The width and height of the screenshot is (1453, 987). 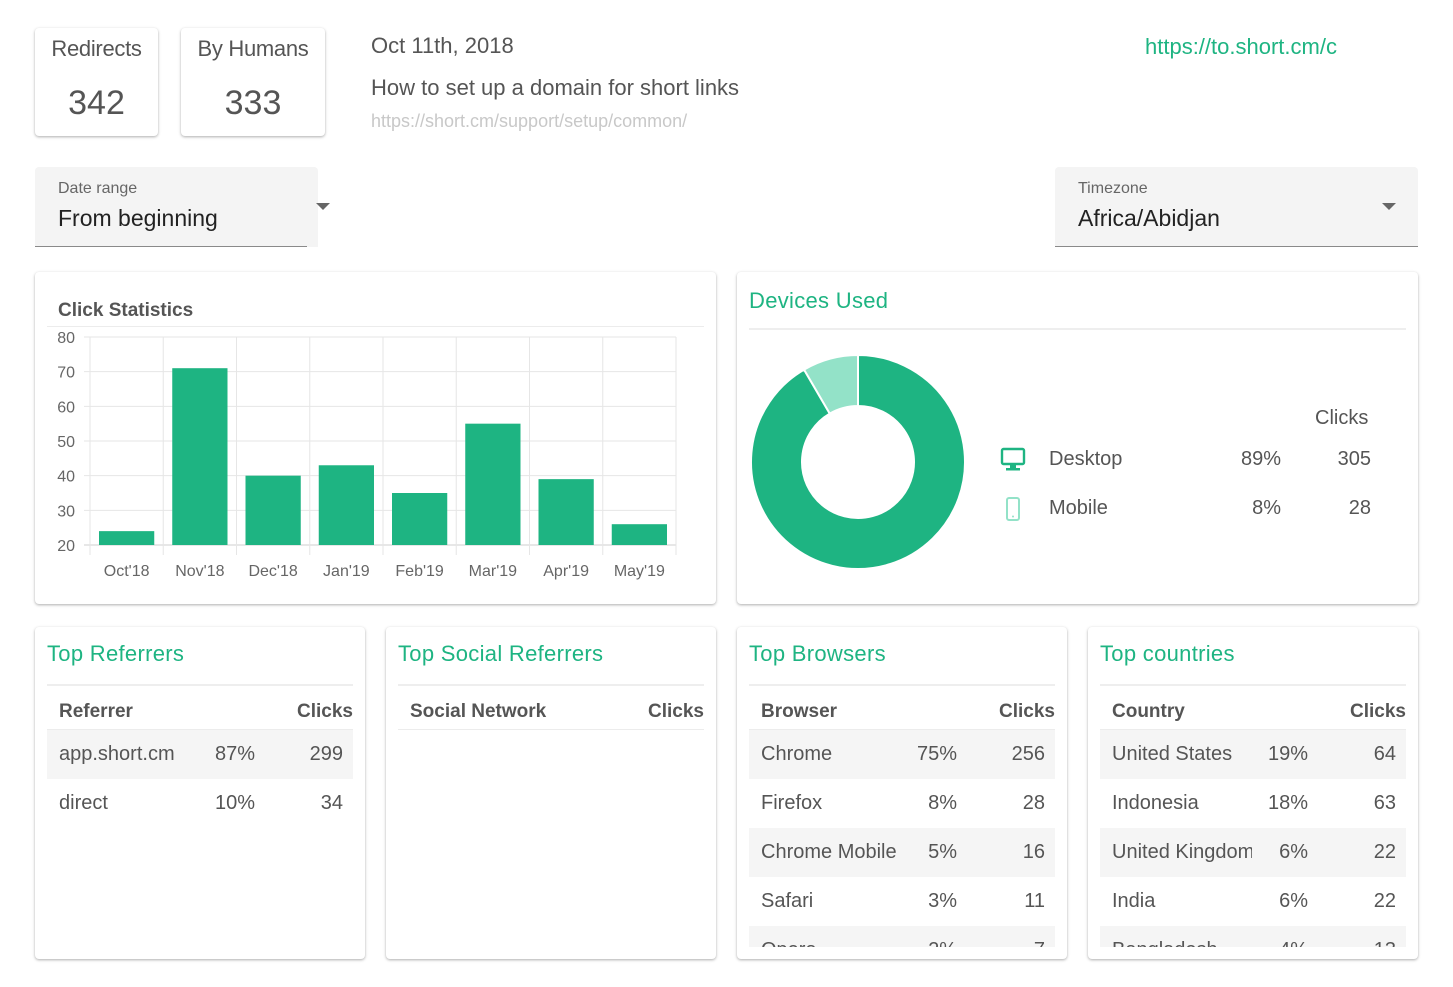 I want to click on top-social-referrers-table: Social Network Clicks, so click(x=551, y=822).